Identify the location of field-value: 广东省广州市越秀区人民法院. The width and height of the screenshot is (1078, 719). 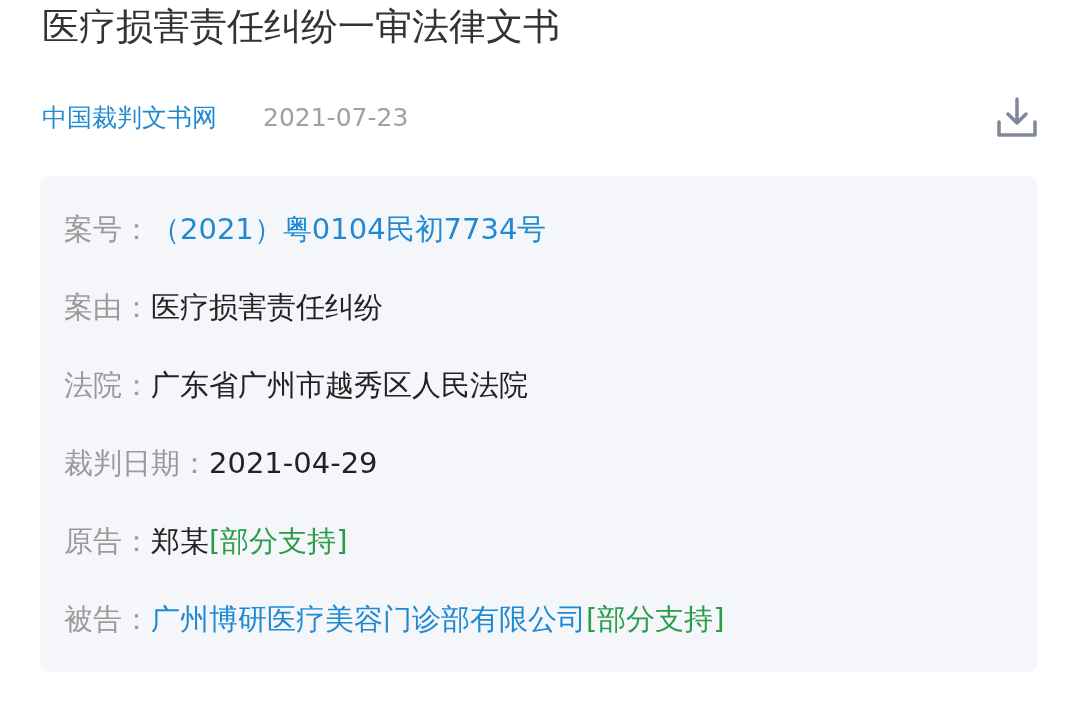
(339, 386).